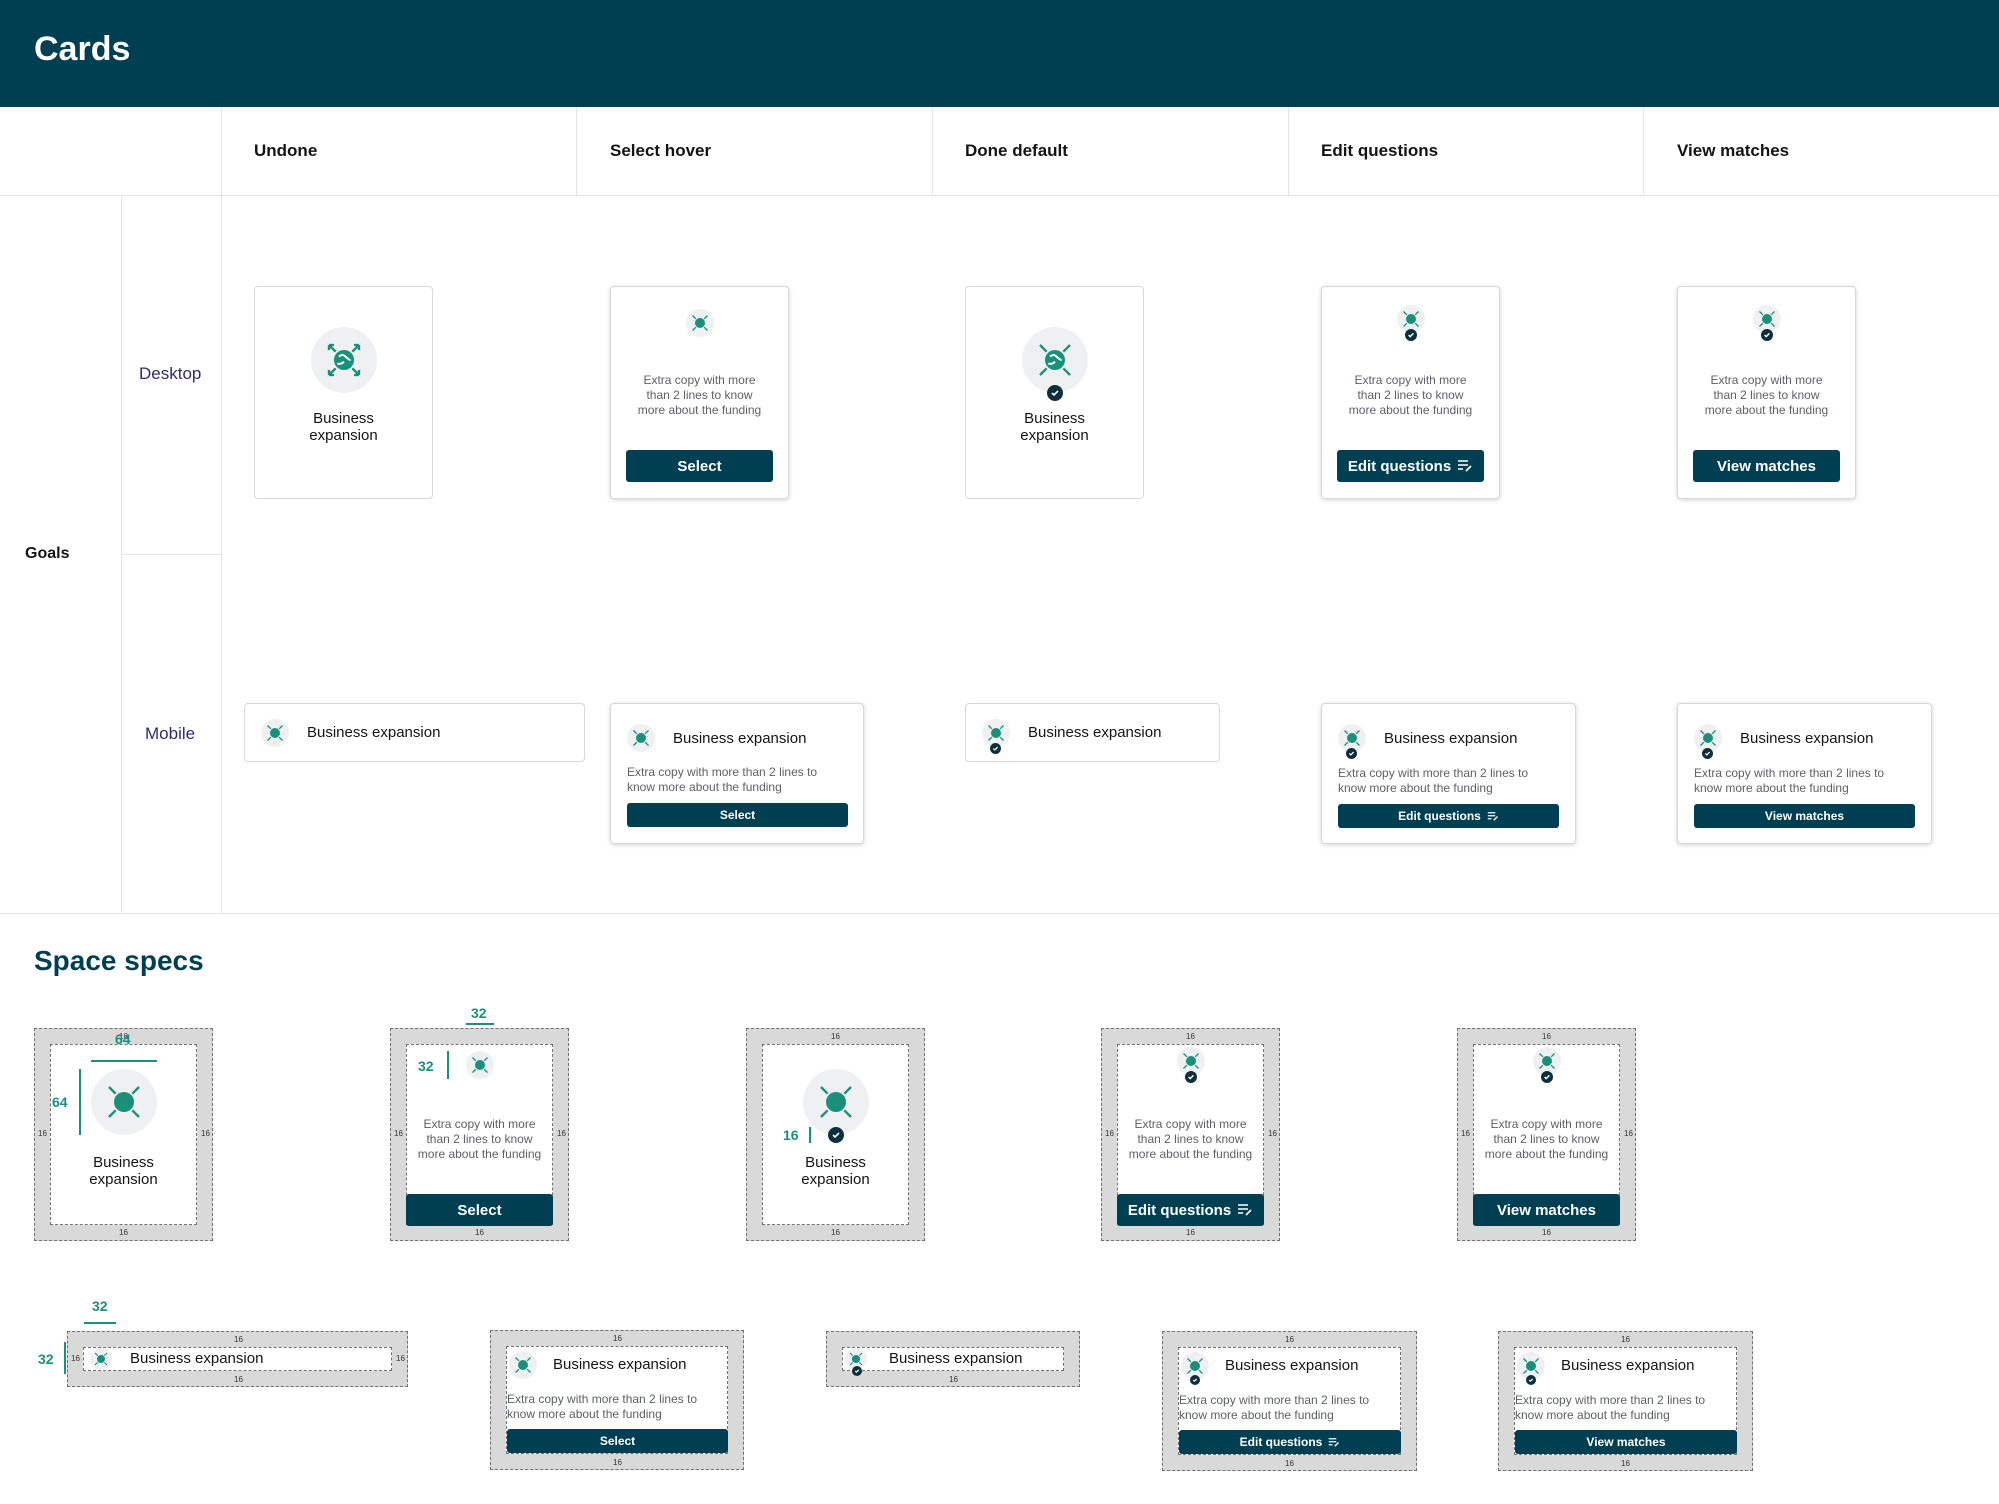 The image size is (1999, 1504). I want to click on row-label-desktop: Desktop, so click(170, 373).